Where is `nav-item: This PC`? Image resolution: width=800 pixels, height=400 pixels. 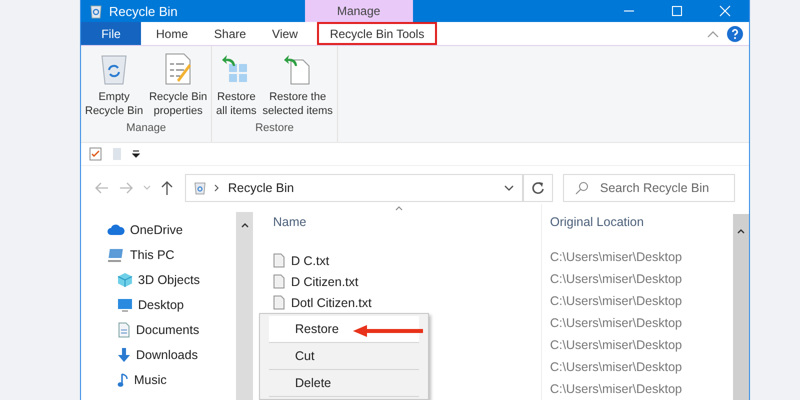
nav-item: This PC is located at coordinates (171, 254).